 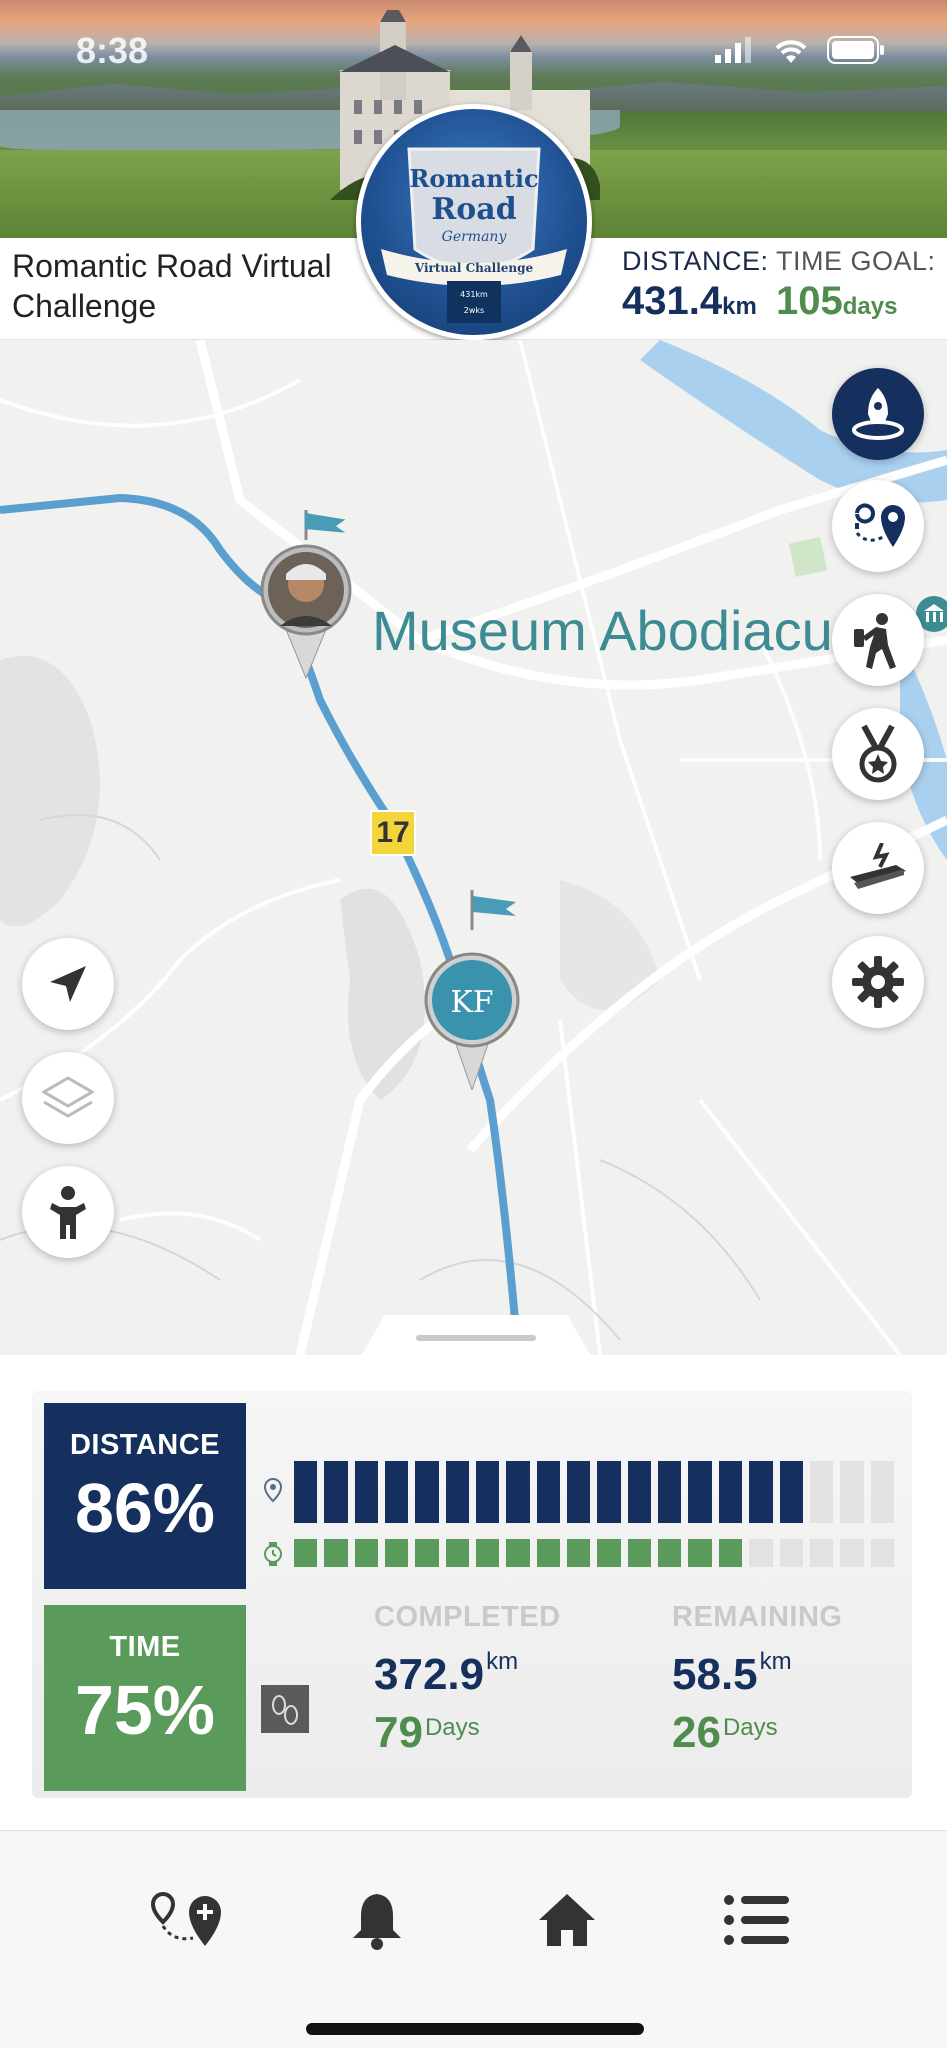 I want to click on location-arrow-icon, so click(x=68, y=984).